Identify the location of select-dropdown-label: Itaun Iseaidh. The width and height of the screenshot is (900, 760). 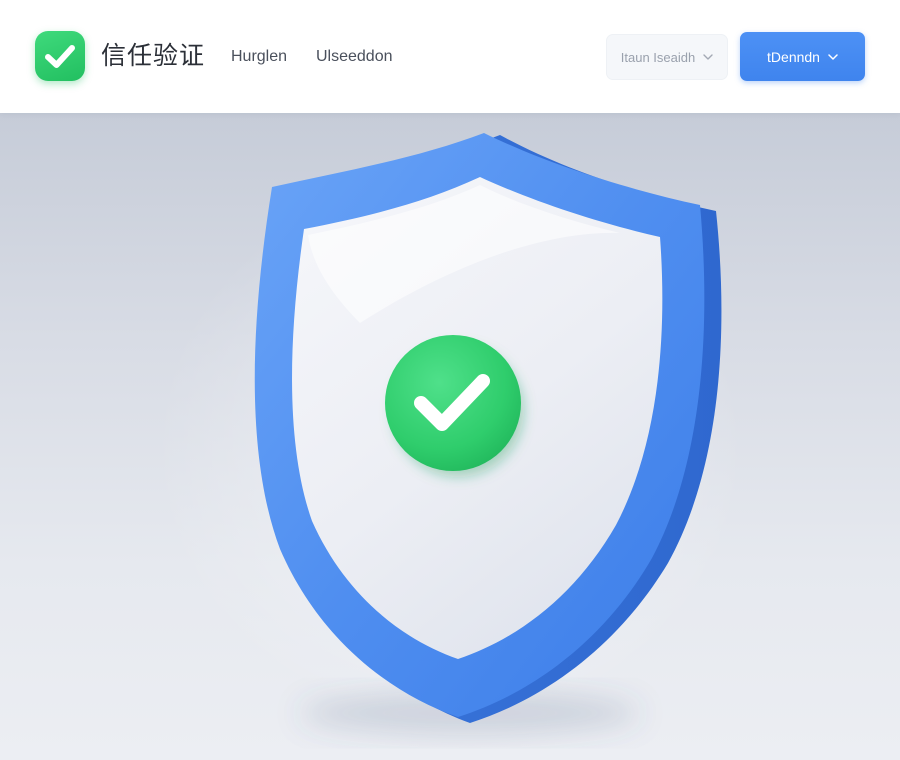
(658, 57).